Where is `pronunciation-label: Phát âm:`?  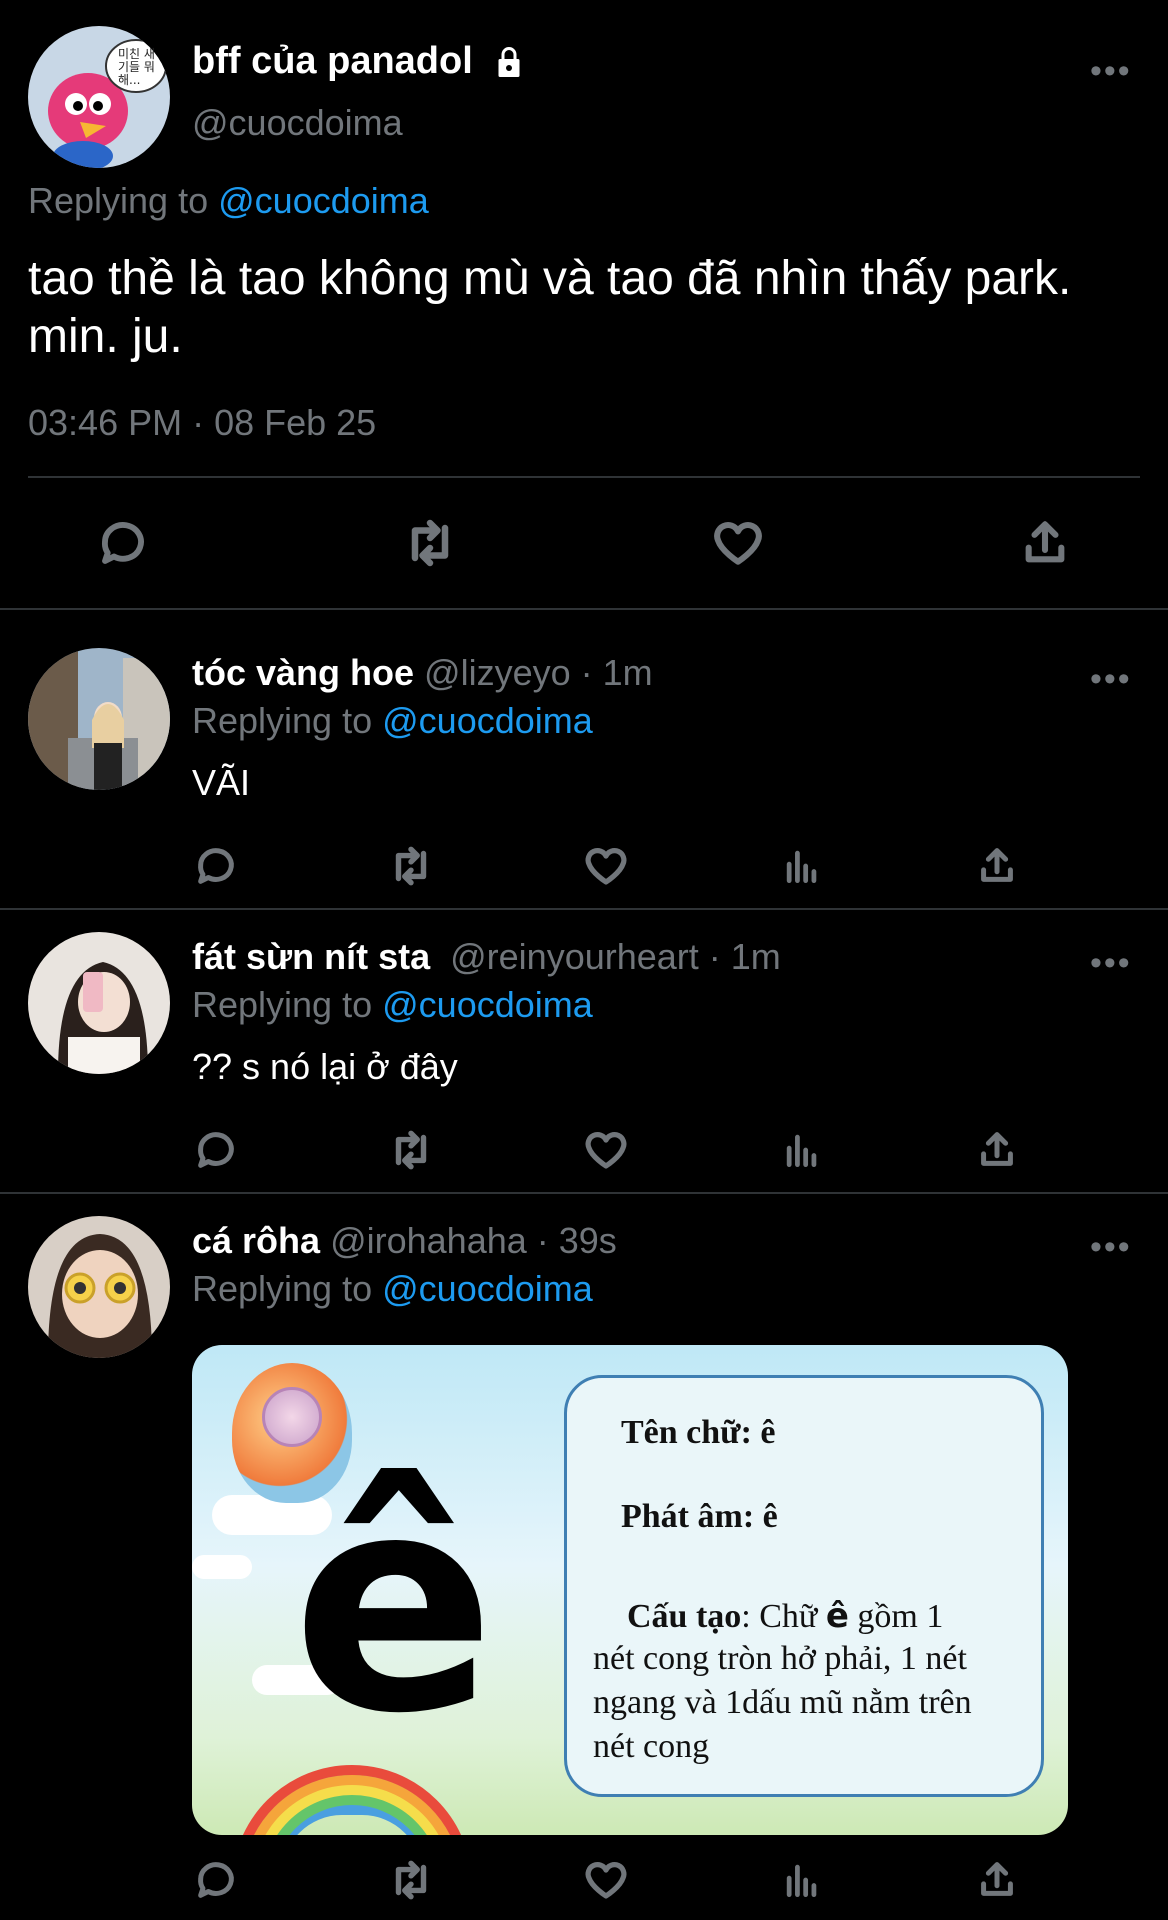
pronunciation-label: Phát âm: is located at coordinates (688, 1516).